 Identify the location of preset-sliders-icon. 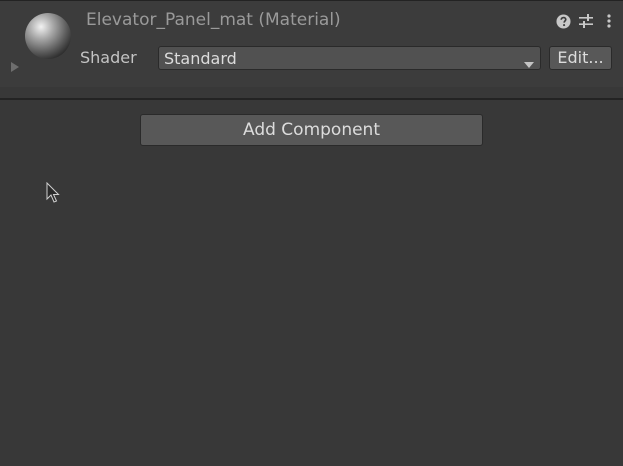
(586, 21).